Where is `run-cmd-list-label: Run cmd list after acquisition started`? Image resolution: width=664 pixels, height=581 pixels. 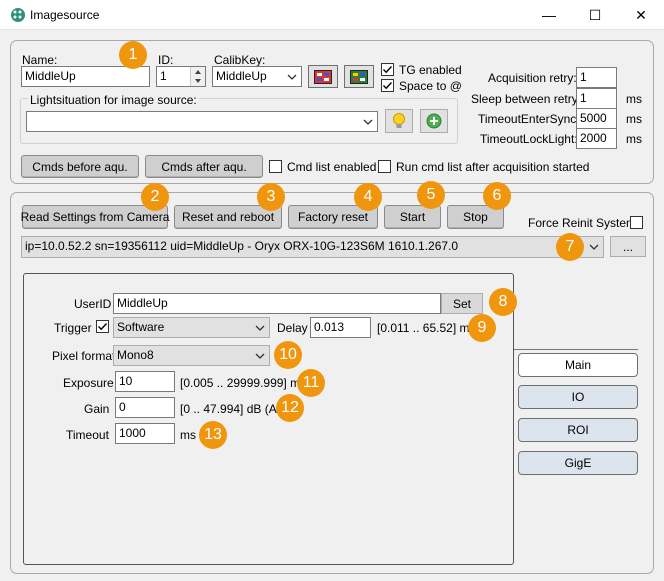 run-cmd-list-label: Run cmd list after acquisition started is located at coordinates (493, 167).